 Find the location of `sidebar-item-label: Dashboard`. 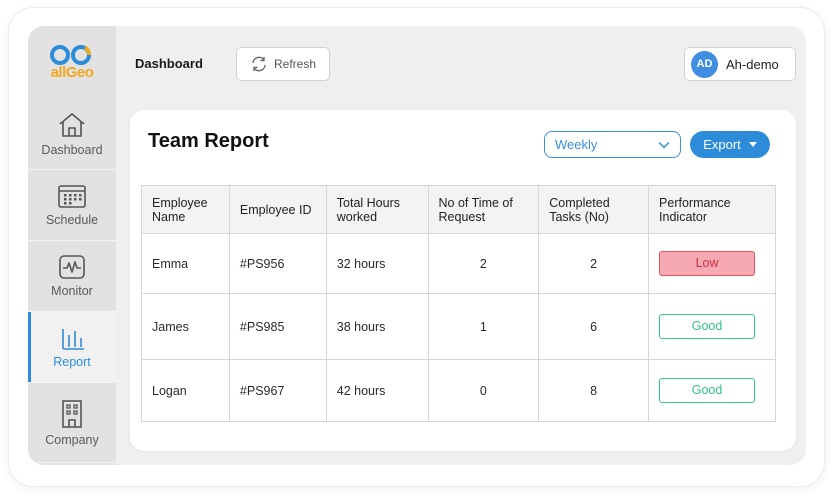

sidebar-item-label: Dashboard is located at coordinates (72, 150).